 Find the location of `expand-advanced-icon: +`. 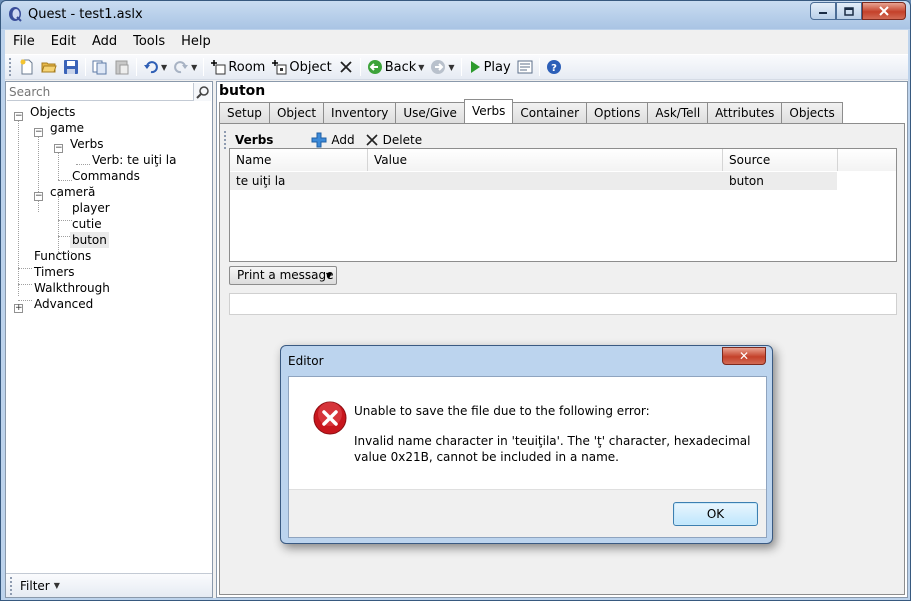

expand-advanced-icon: + is located at coordinates (18, 308).